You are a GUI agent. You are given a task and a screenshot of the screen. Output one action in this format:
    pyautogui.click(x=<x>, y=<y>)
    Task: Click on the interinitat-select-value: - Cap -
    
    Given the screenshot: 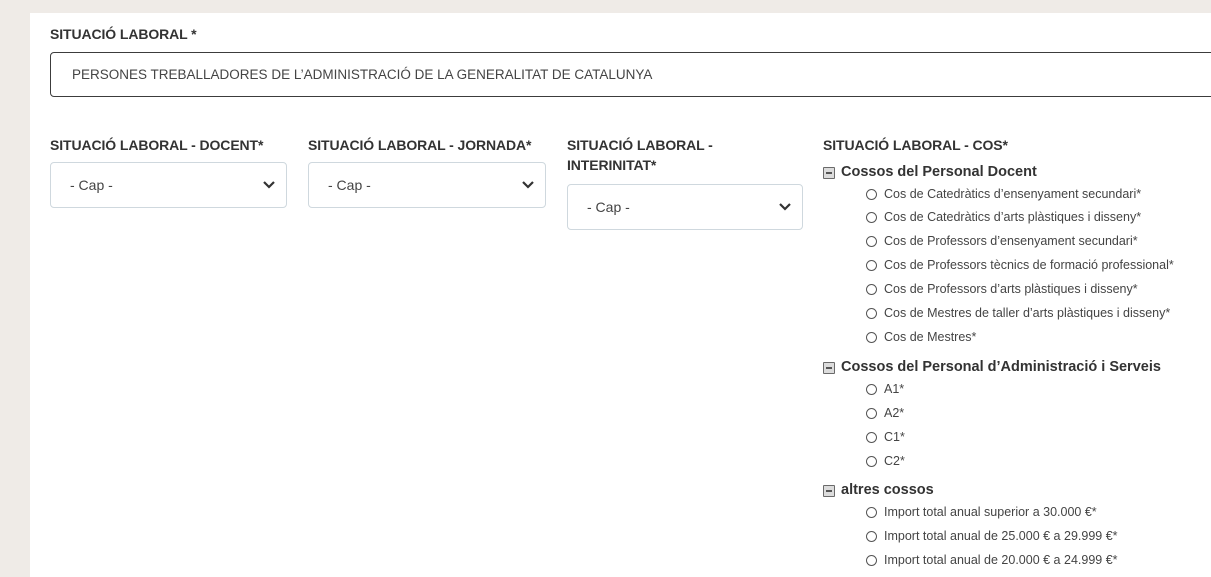 What is the action you would take?
    pyautogui.click(x=608, y=207)
    